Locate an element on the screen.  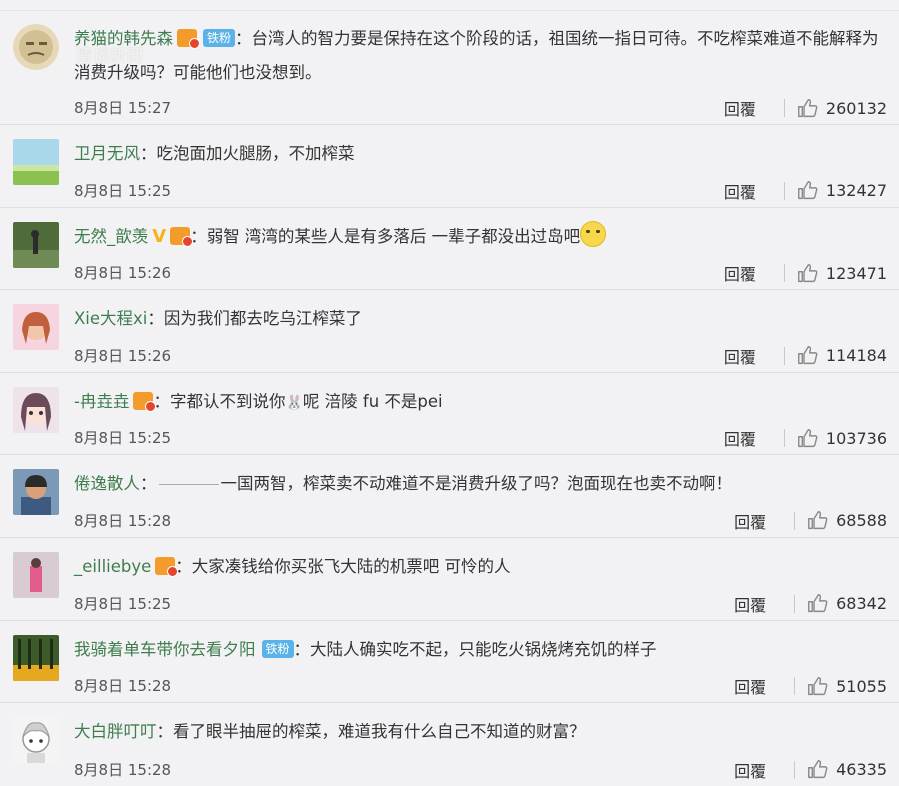
like-button: 68342 is located at coordinates (847, 603).